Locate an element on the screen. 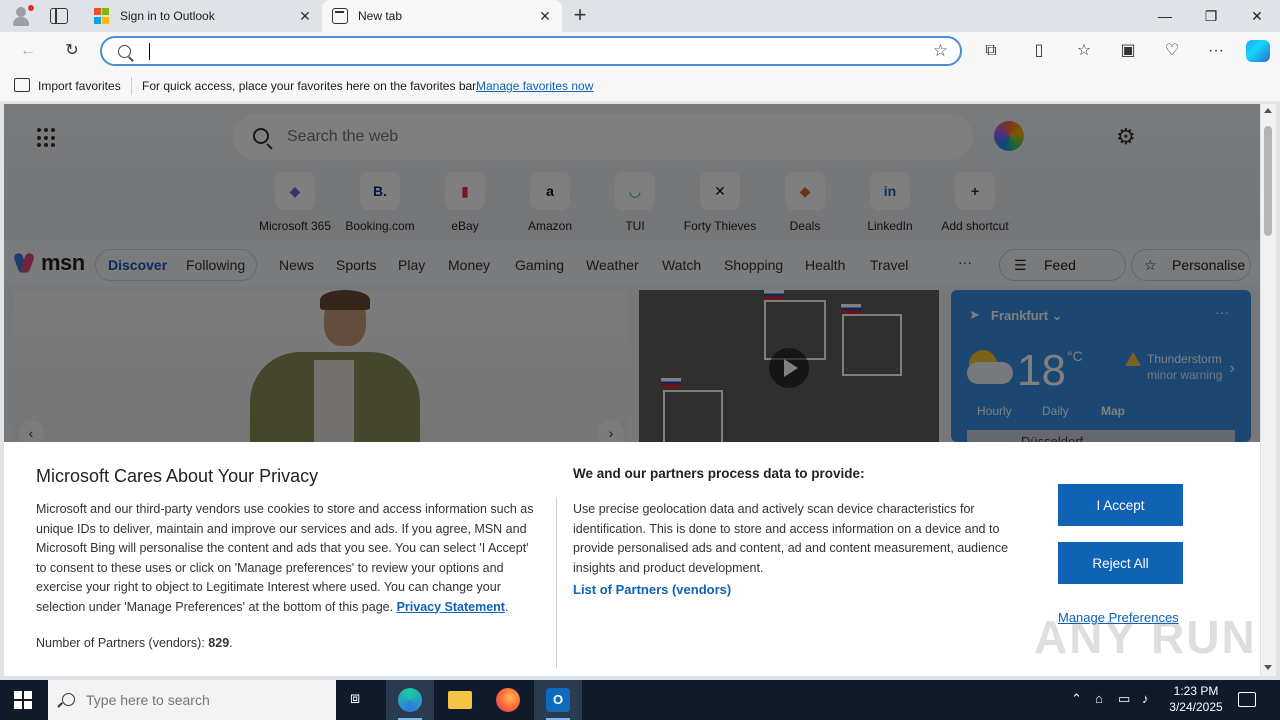 This screenshot has width=1280, height=720. weather-more-icon: ··· is located at coordinates (1222, 312).